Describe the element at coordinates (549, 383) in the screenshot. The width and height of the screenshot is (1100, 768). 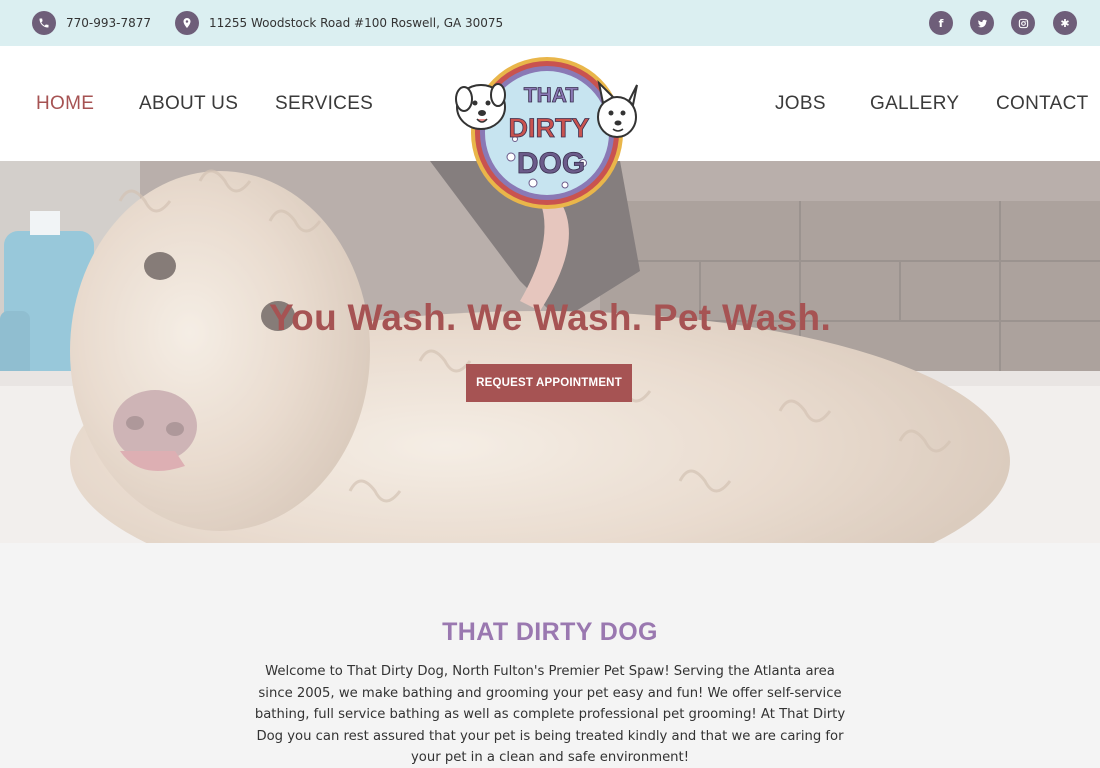
I see `request-appointment-button: REQUEST APPOINTMENT` at that location.